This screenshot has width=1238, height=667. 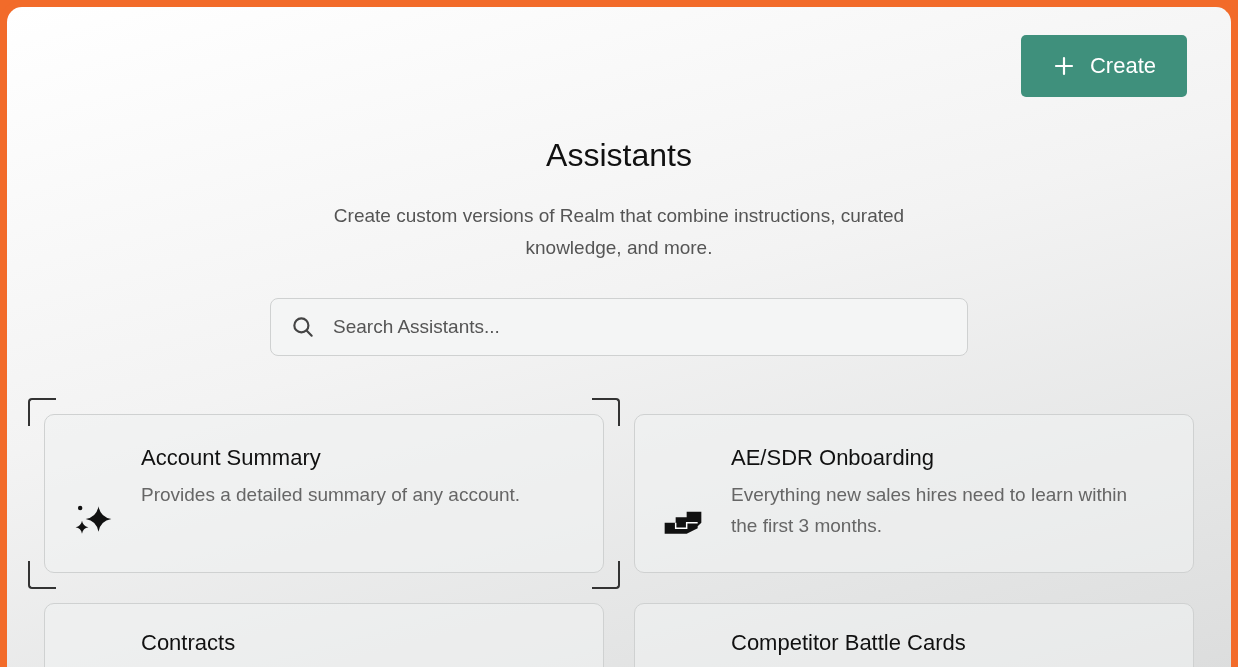 I want to click on assistant-card: Account Summary Provides a detailed summary of any account., so click(x=324, y=493).